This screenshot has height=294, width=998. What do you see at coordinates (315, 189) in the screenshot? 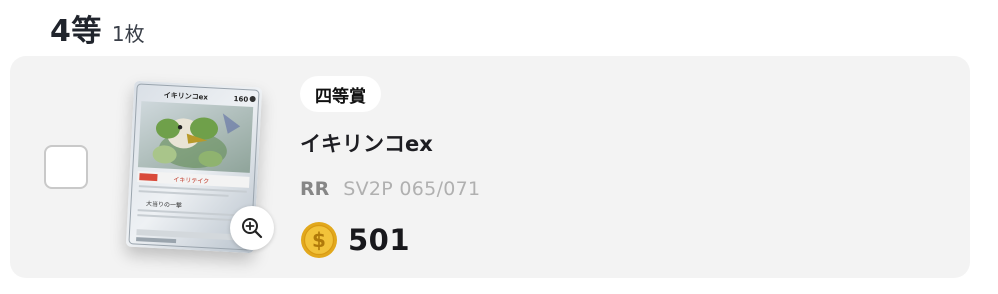
I see `card-rarity: RR` at bounding box center [315, 189].